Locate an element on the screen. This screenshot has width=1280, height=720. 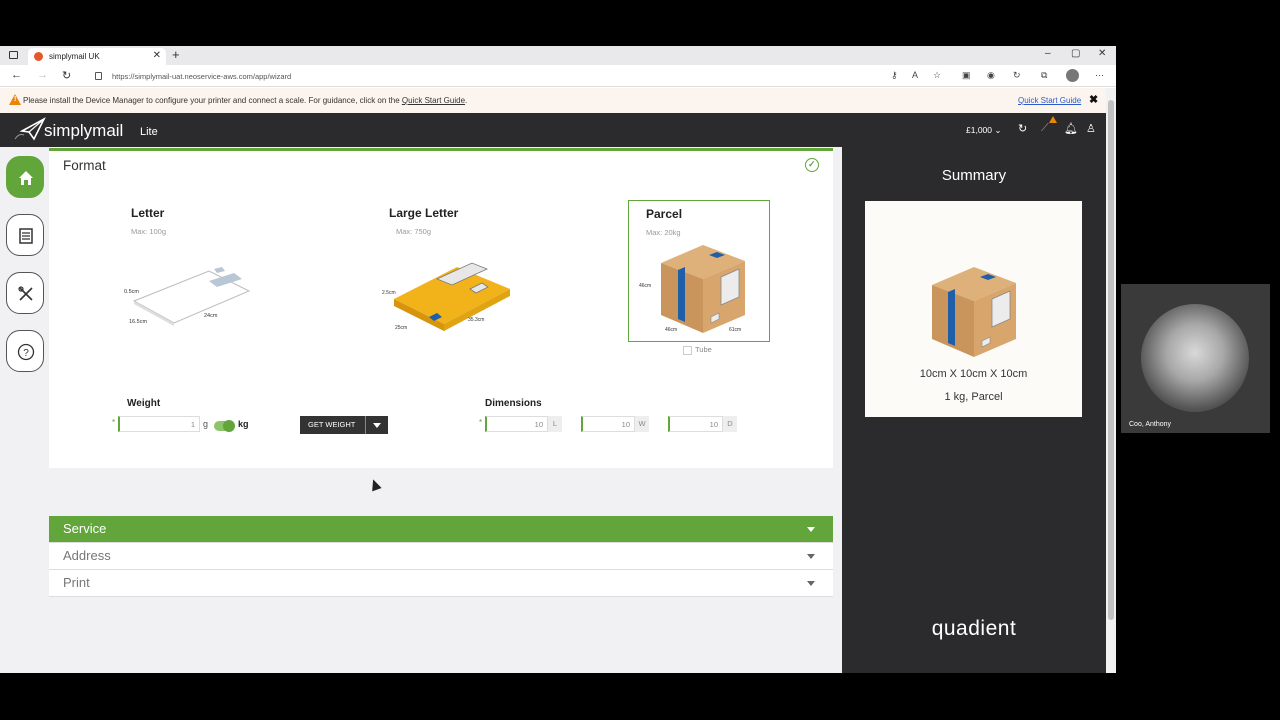
balance-dropdown: £1,000 ⌄ is located at coordinates (984, 130).